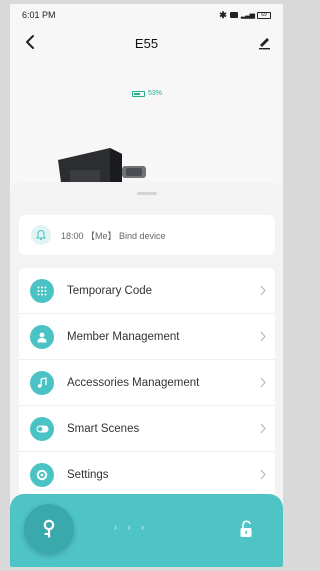 This screenshot has width=320, height=571. Describe the element at coordinates (155, 93) in the screenshot. I see `battery-percent: 53%` at that location.